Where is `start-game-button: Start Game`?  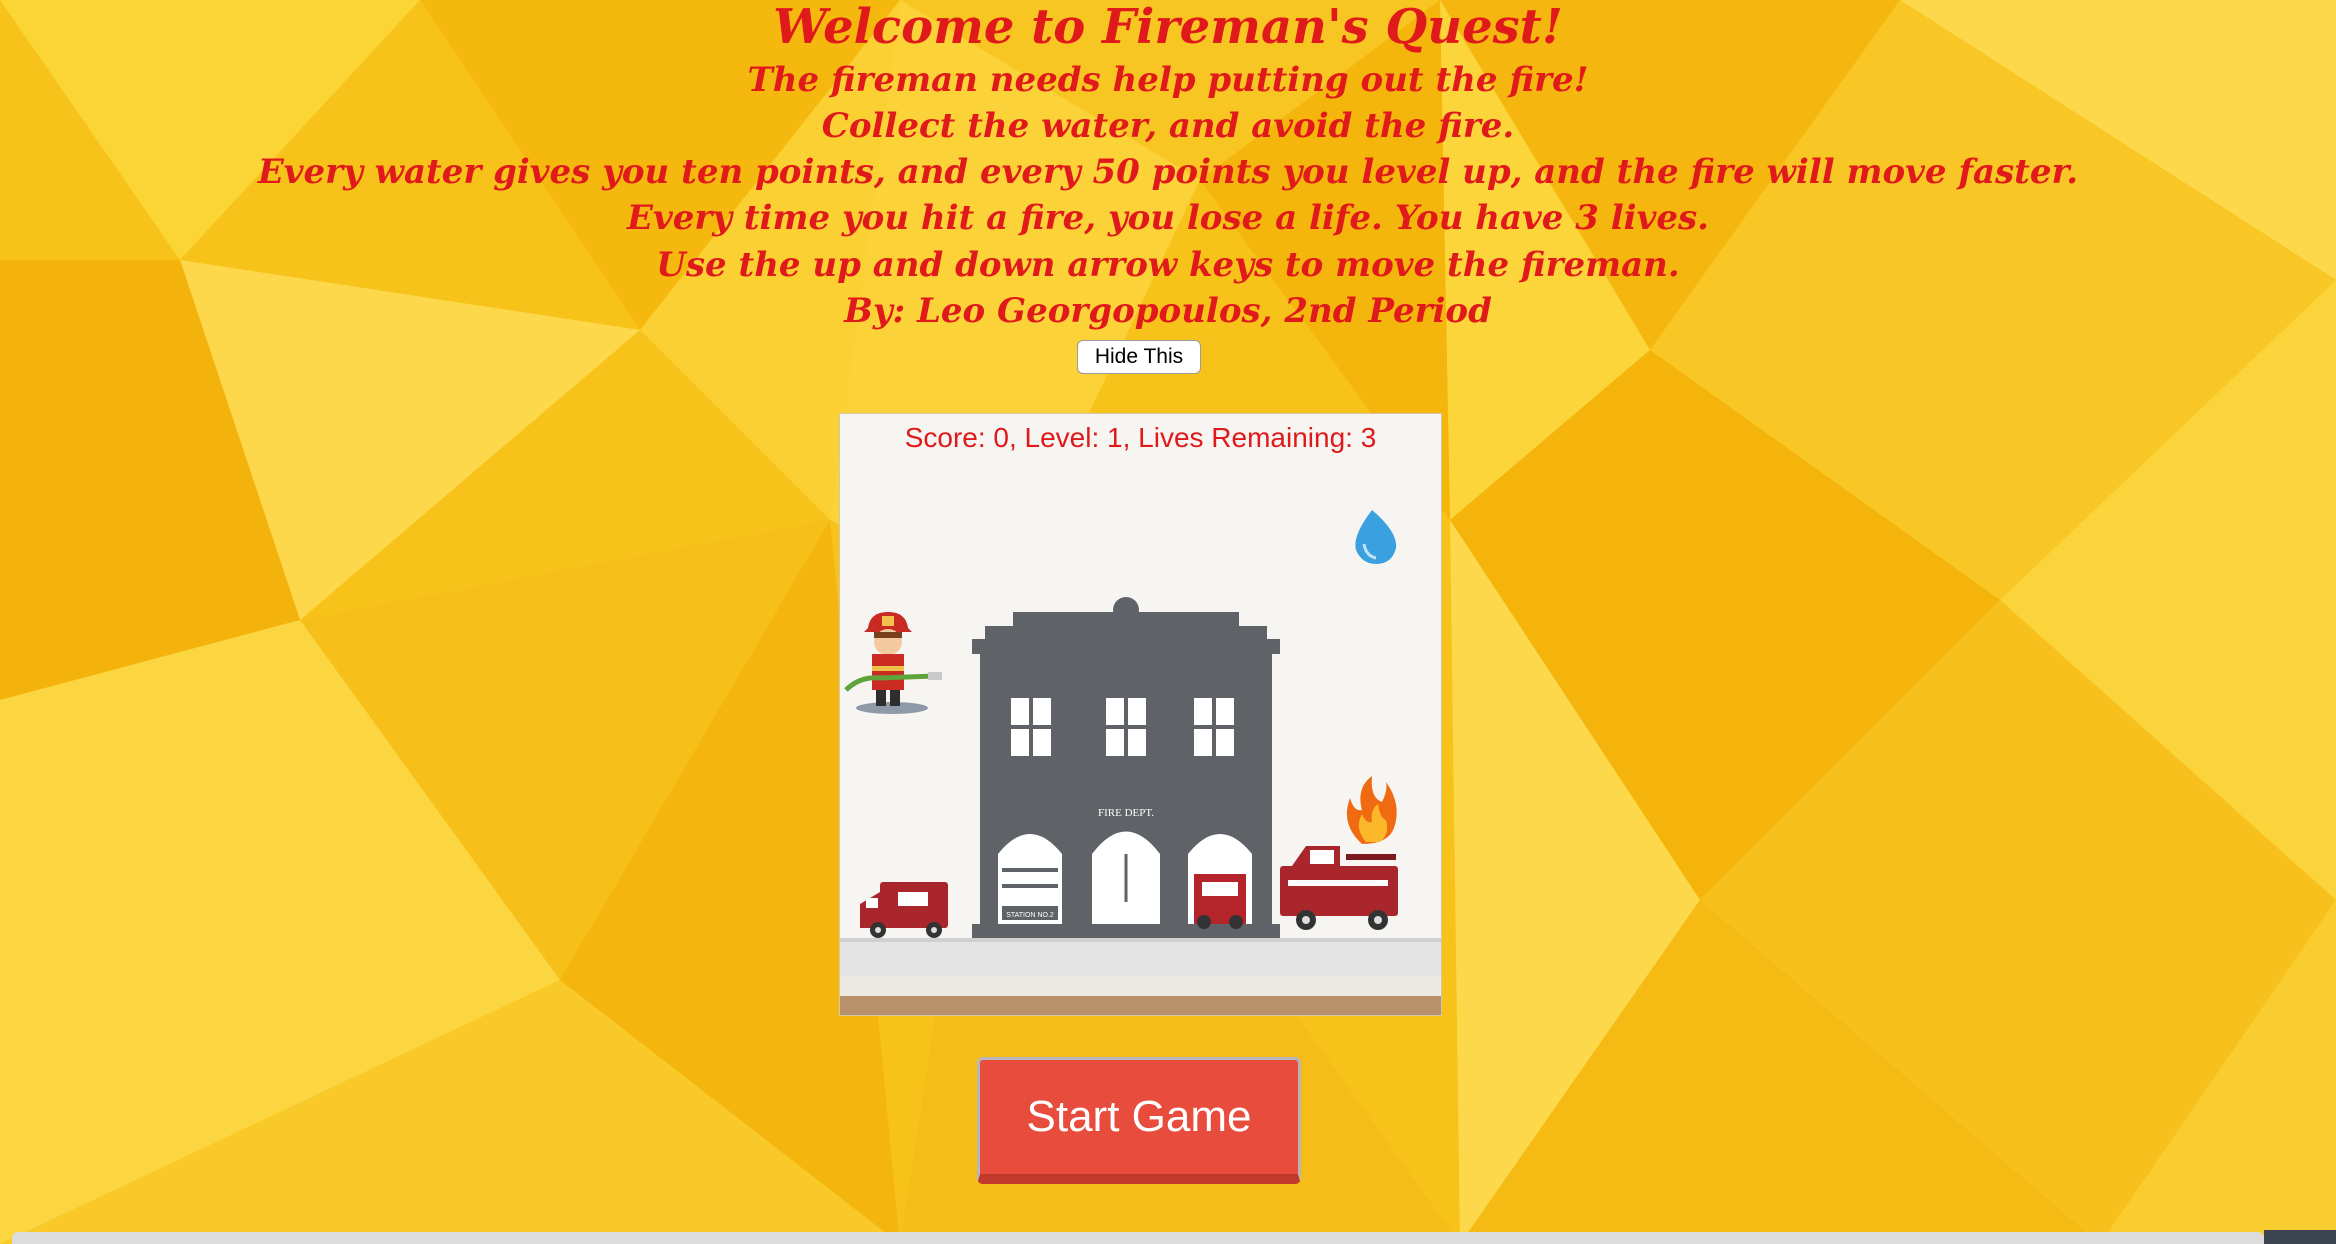 start-game-button: Start Game is located at coordinates (1139, 1120).